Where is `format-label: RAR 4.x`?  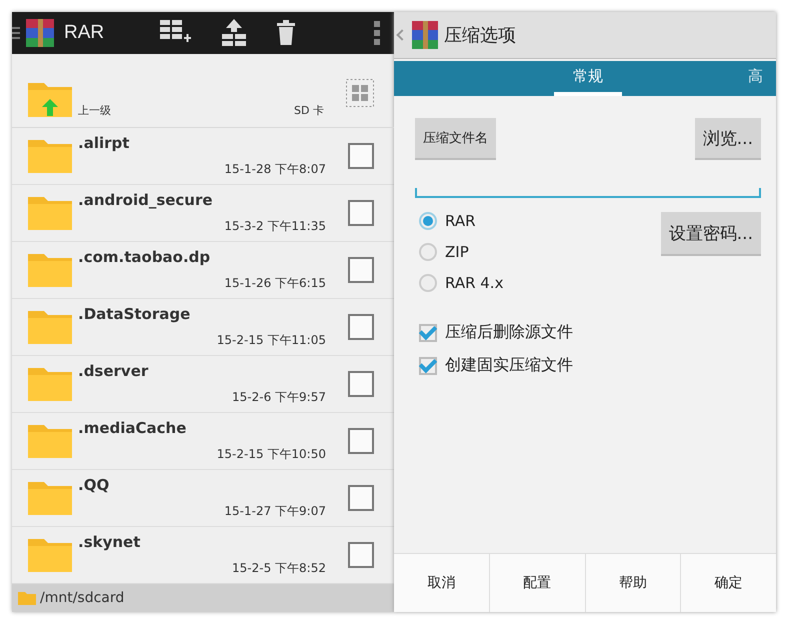 format-label: RAR 4.x is located at coordinates (474, 283).